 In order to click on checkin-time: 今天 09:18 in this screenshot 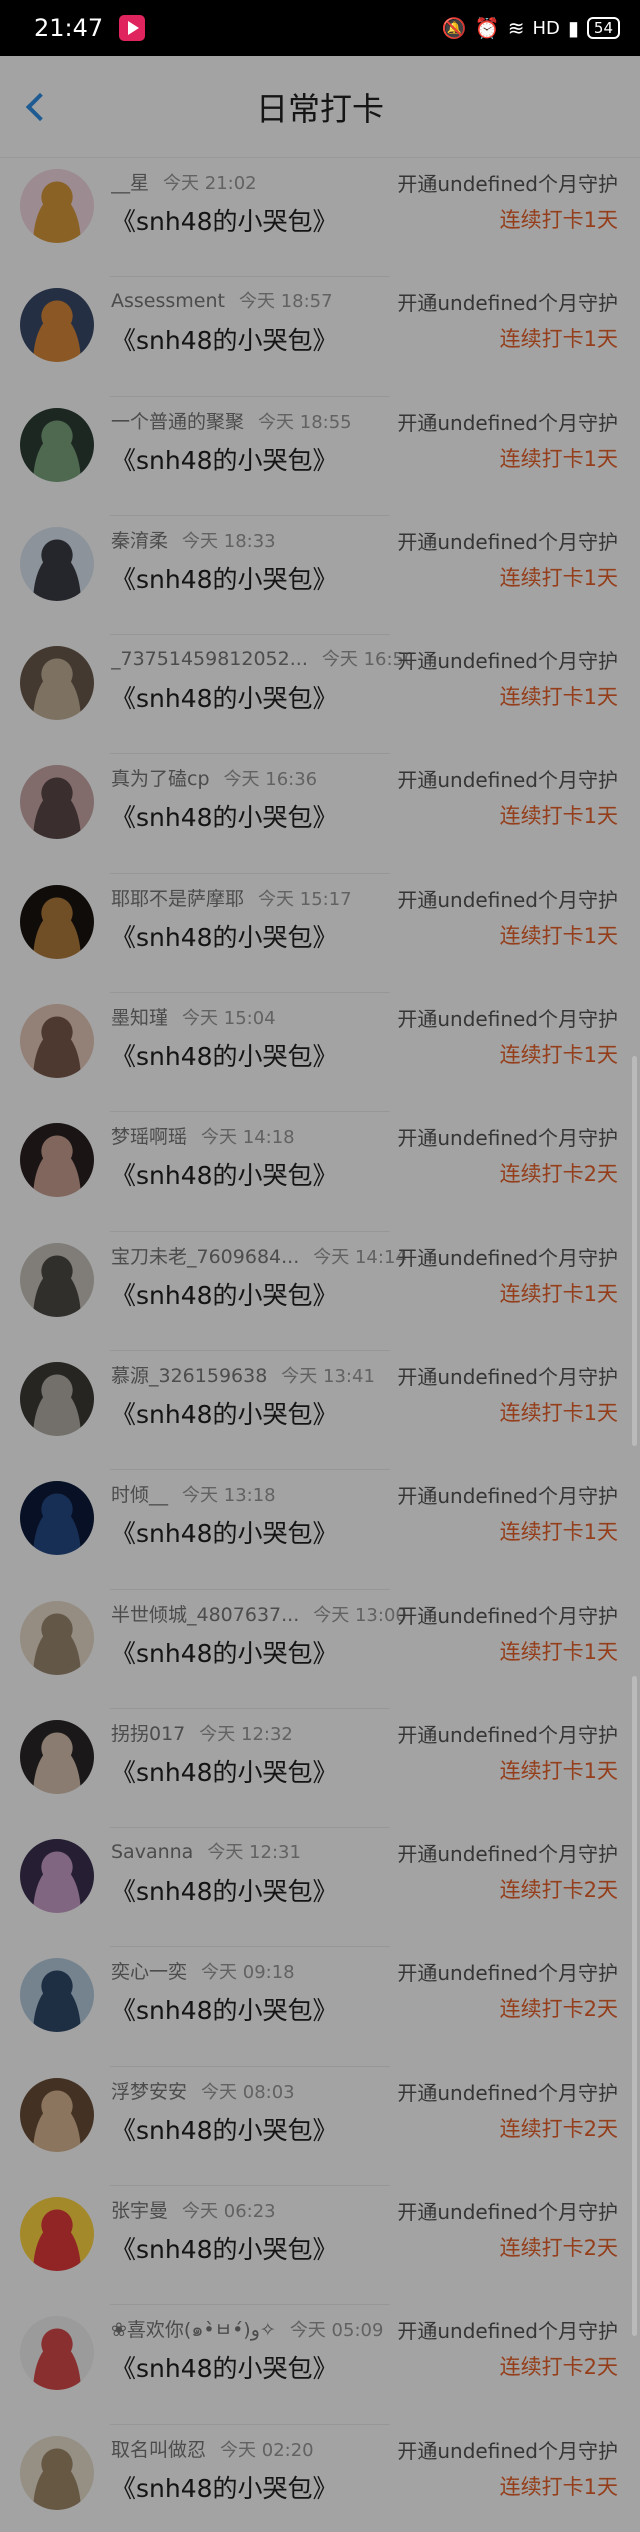, I will do `click(248, 1973)`.